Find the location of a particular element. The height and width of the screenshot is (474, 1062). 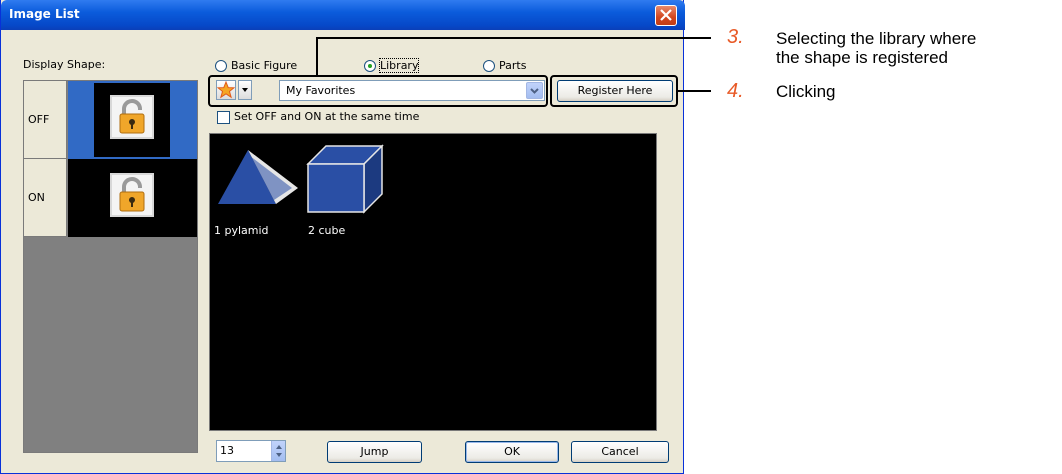

callout-3-text-line1: Selecting the library where is located at coordinates (876, 38).